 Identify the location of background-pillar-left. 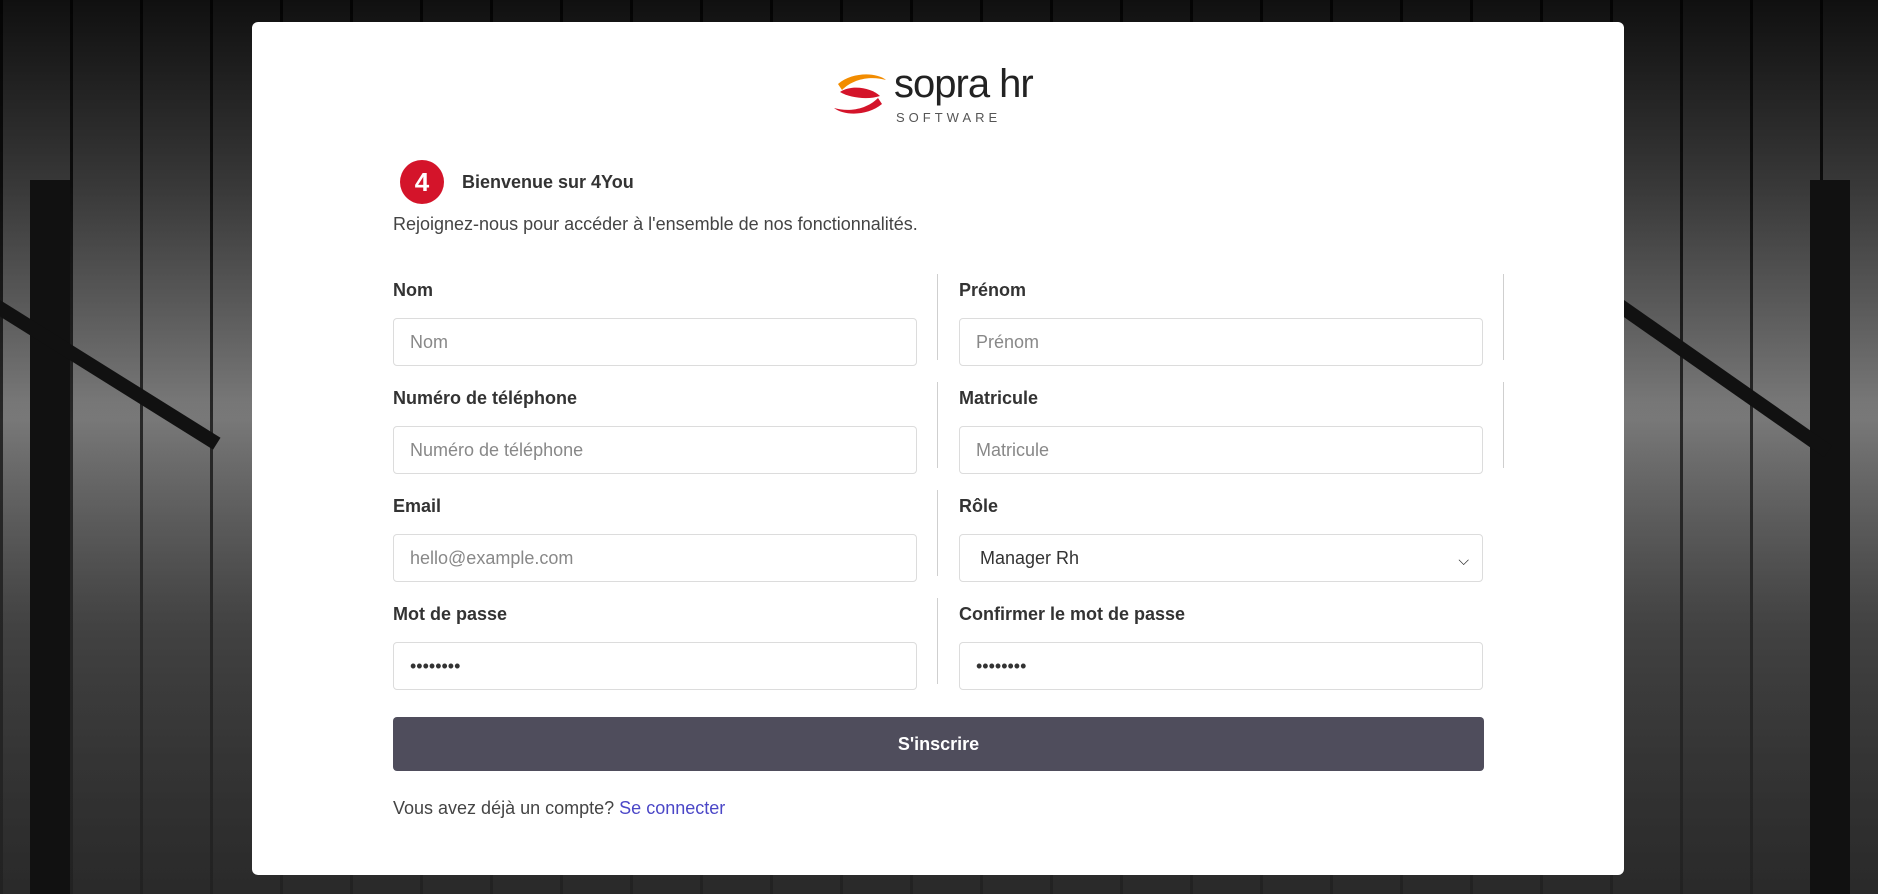
(50, 537).